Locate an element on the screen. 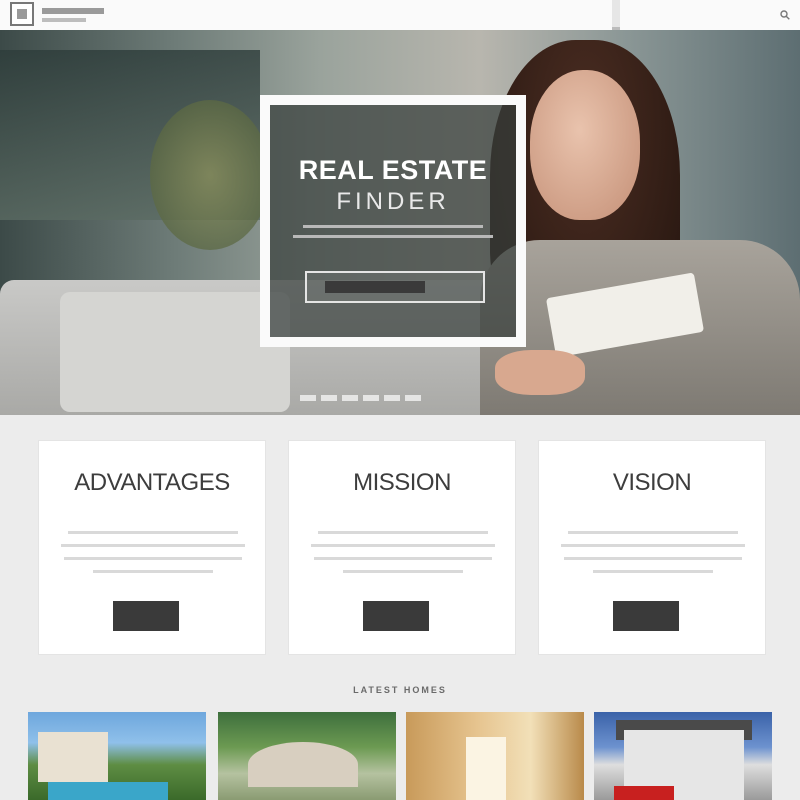  listing-photo-interior-room is located at coordinates (495, 756).